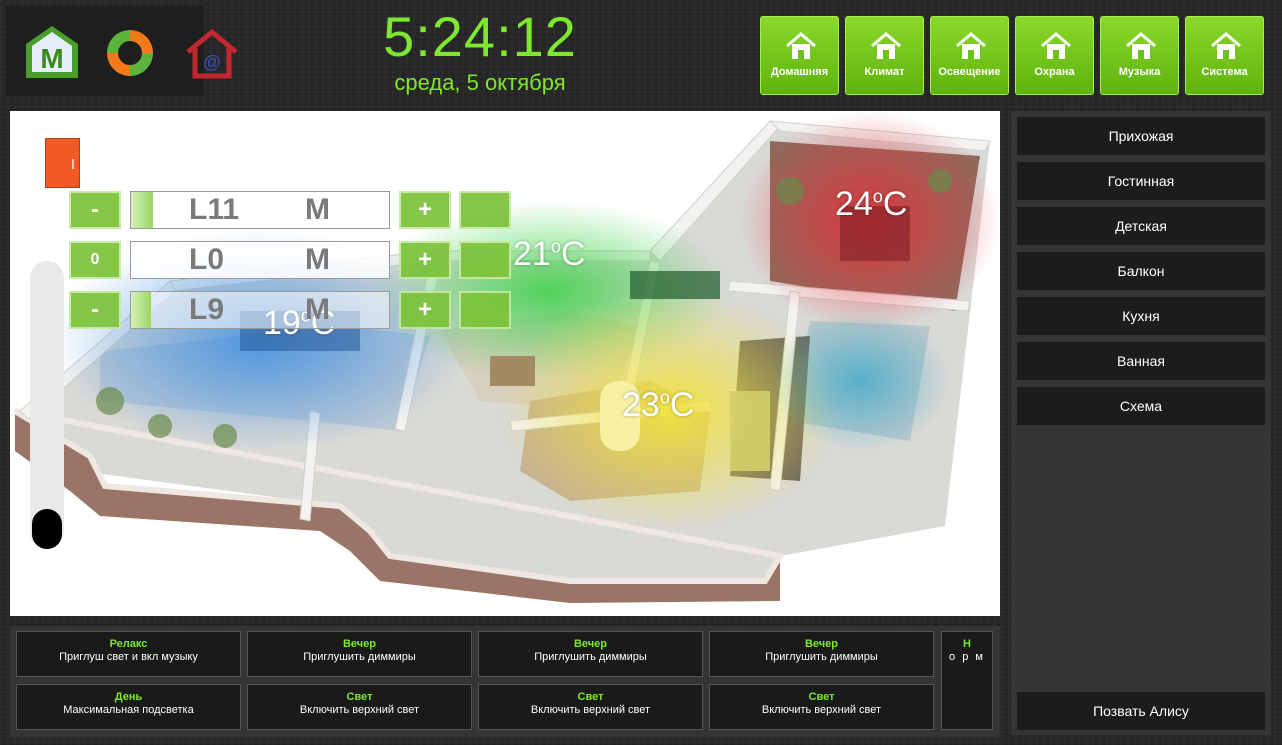  I want to click on room-kitchen-button: Кухня, so click(1141, 316).